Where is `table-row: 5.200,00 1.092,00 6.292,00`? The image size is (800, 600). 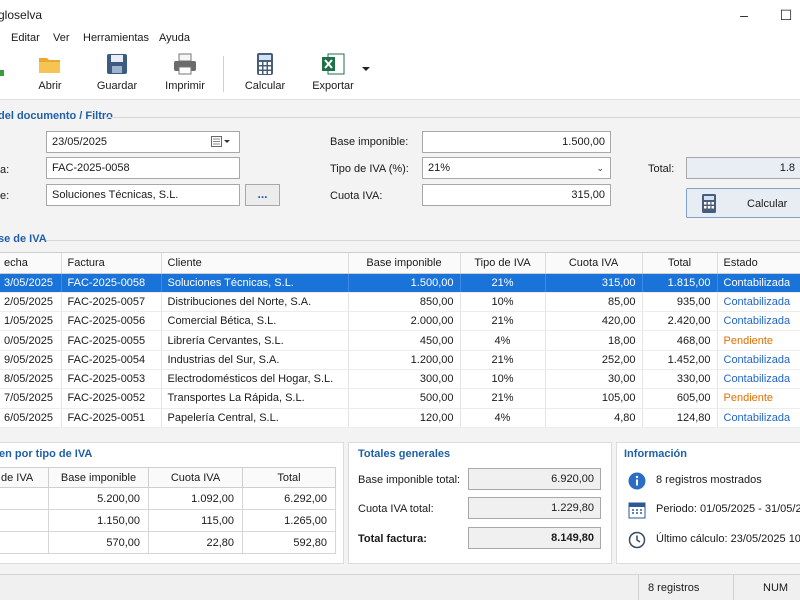 table-row: 5.200,00 1.092,00 6.292,00 is located at coordinates (168, 498).